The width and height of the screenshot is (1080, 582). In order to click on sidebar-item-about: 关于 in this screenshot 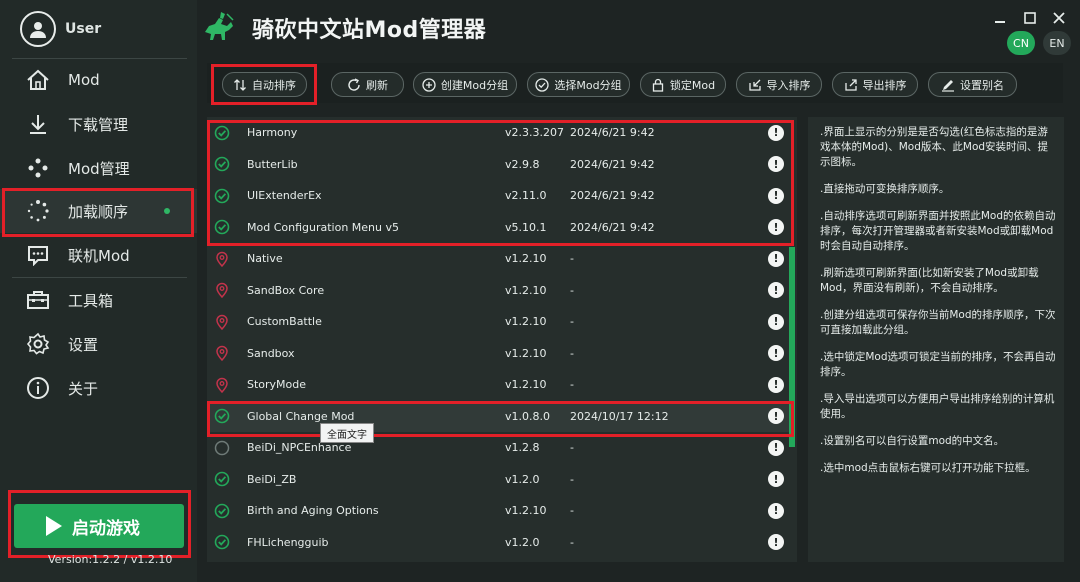, I will do `click(98, 388)`.